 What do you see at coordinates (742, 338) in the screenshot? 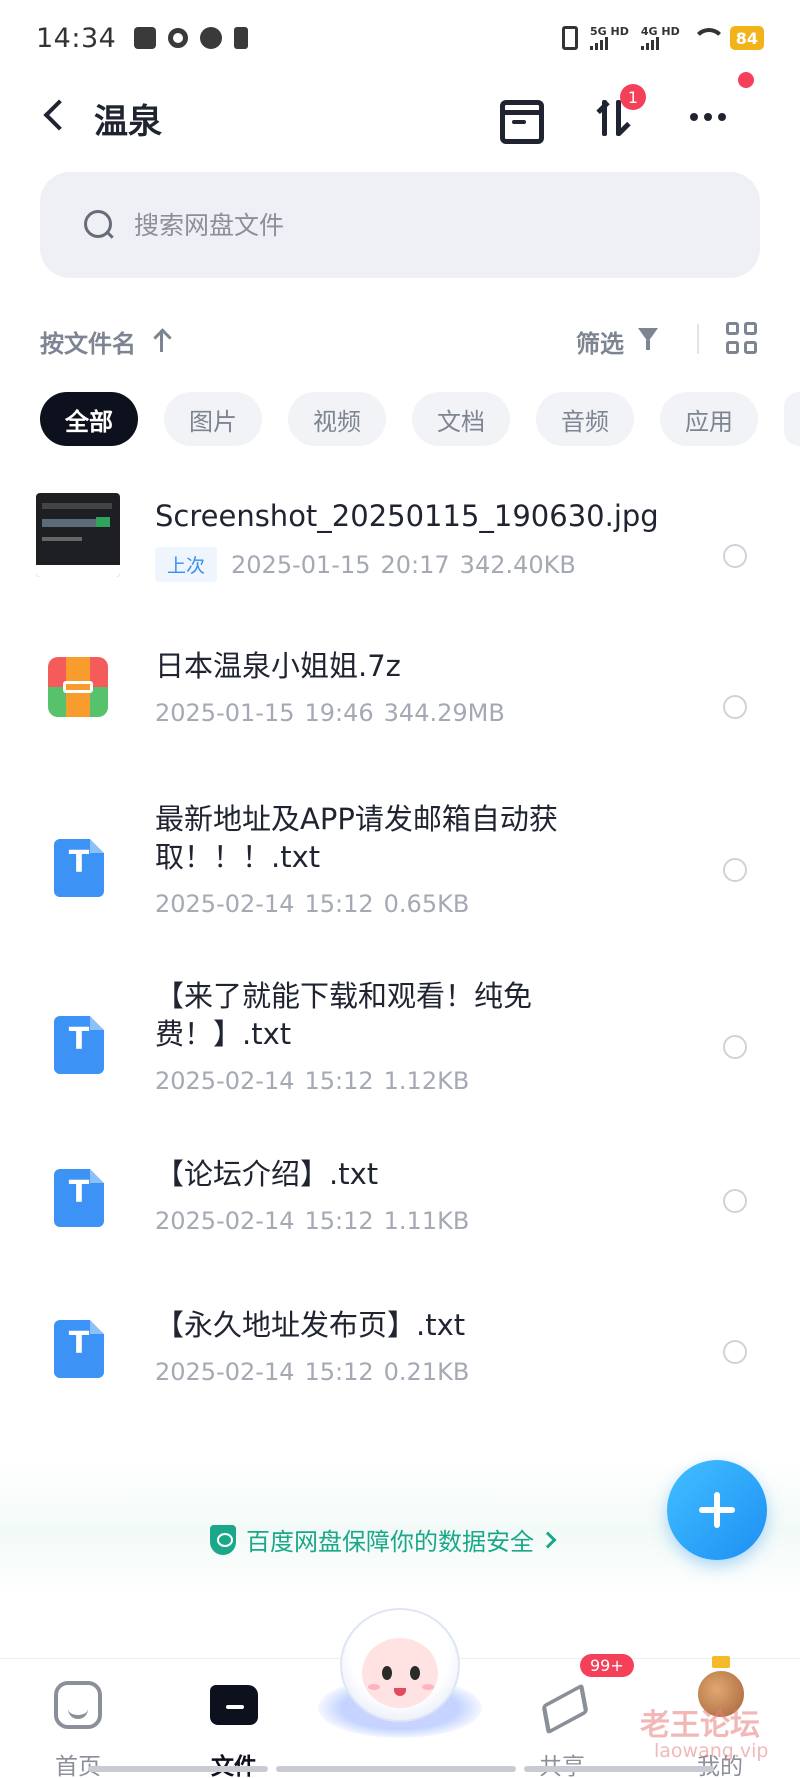
I see `grid-view-icon` at bounding box center [742, 338].